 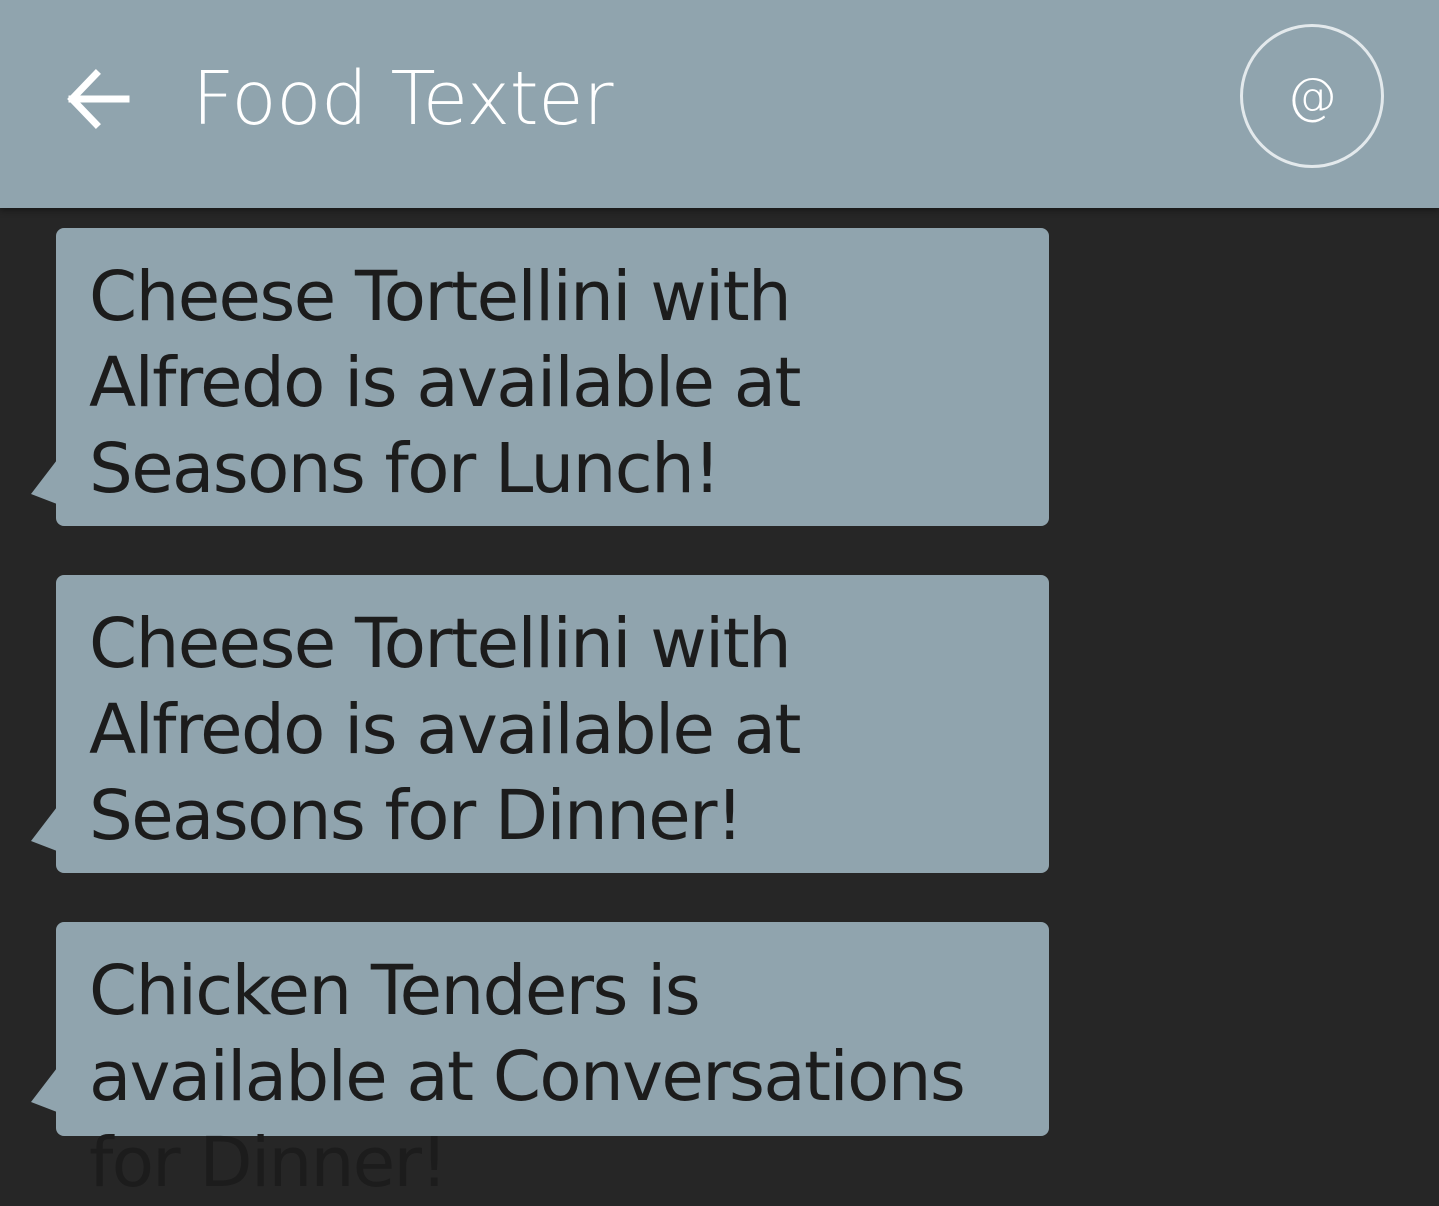 I want to click on mention-button: @, so click(x=1312, y=96).